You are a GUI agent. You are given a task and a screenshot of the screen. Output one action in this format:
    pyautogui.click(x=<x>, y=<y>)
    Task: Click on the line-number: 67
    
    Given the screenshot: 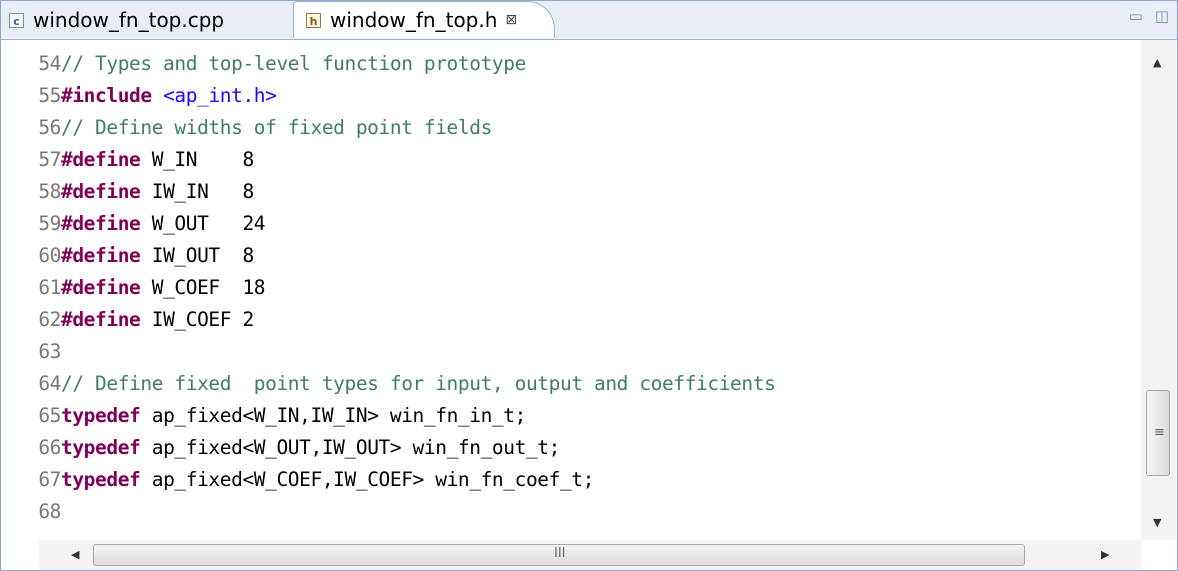 What is the action you would take?
    pyautogui.click(x=49, y=479)
    